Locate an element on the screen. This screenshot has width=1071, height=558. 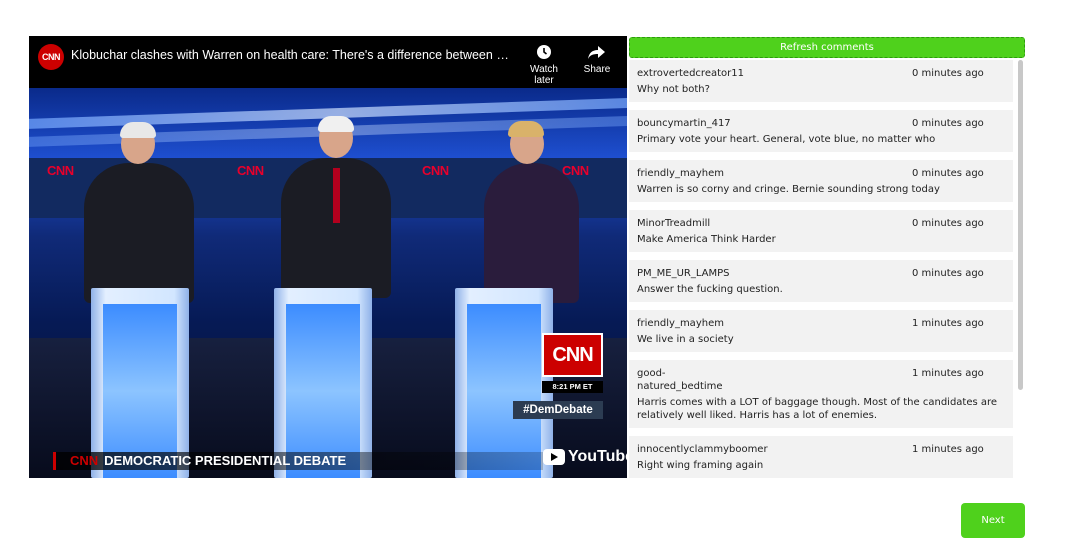
share-arrow-icon is located at coordinates (596, 52).